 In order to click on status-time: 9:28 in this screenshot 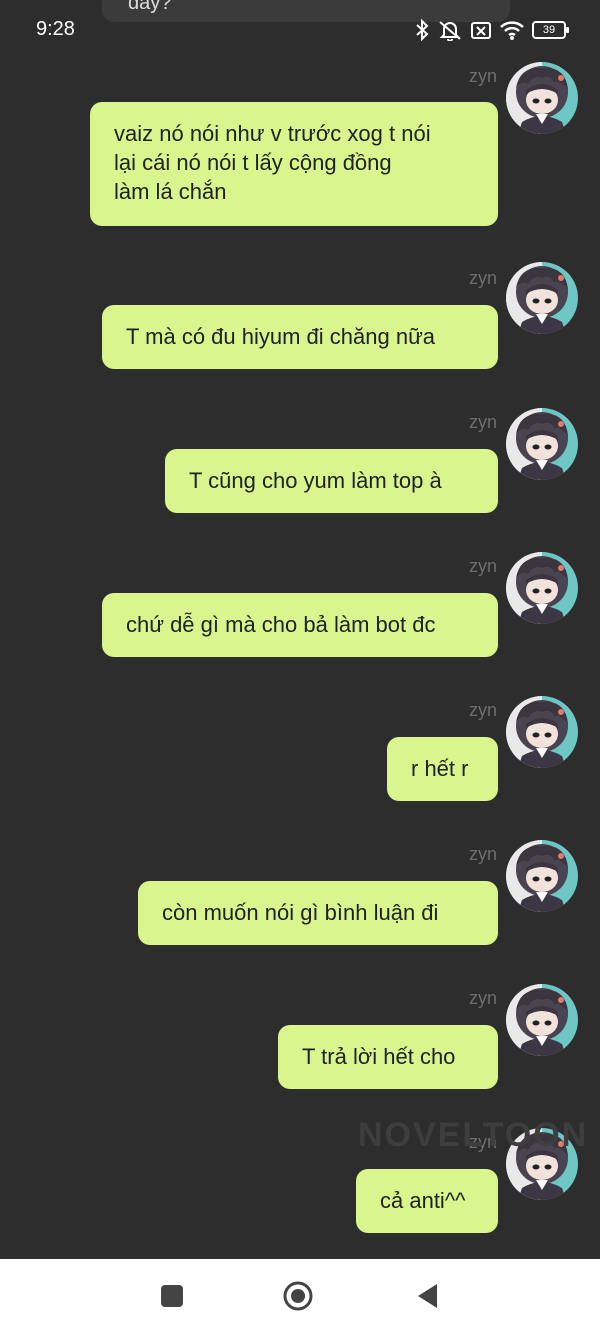, I will do `click(55, 29)`.